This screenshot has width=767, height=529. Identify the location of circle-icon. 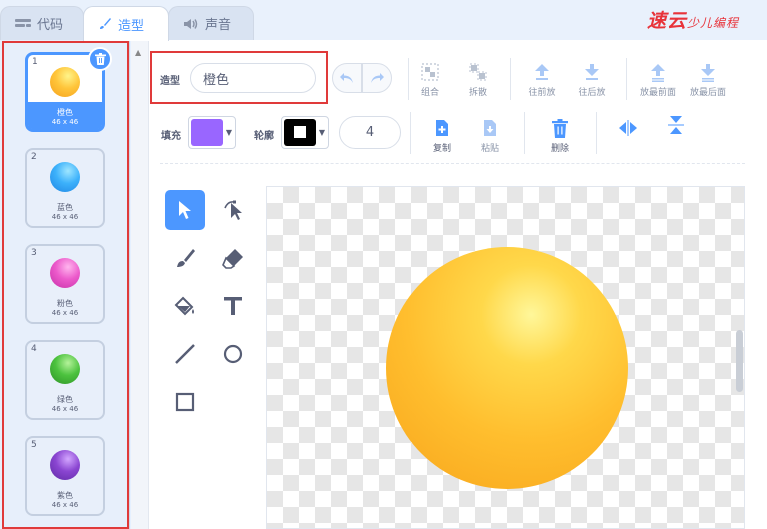
(233, 354).